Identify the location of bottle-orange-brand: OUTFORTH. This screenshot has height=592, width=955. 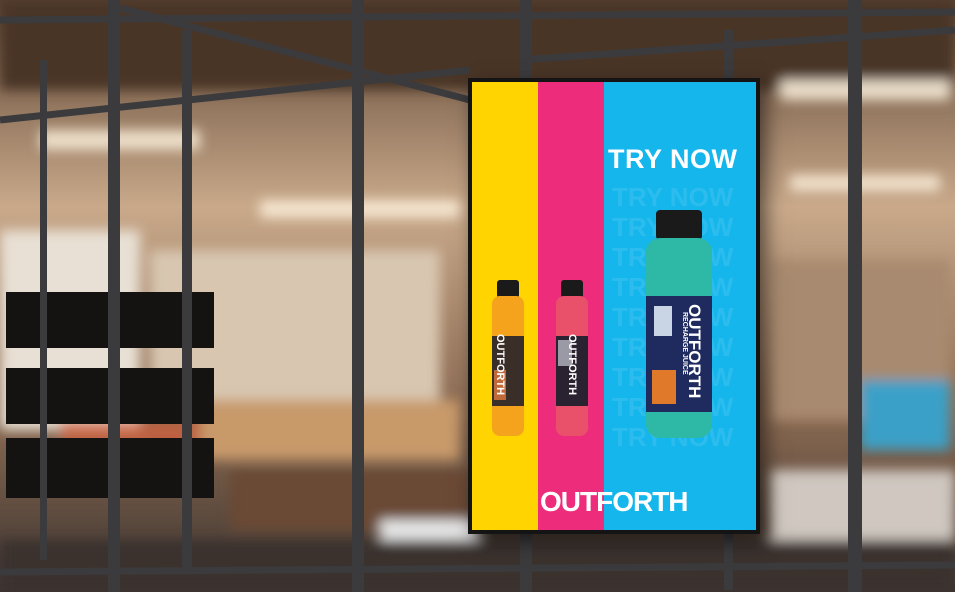
(500, 365).